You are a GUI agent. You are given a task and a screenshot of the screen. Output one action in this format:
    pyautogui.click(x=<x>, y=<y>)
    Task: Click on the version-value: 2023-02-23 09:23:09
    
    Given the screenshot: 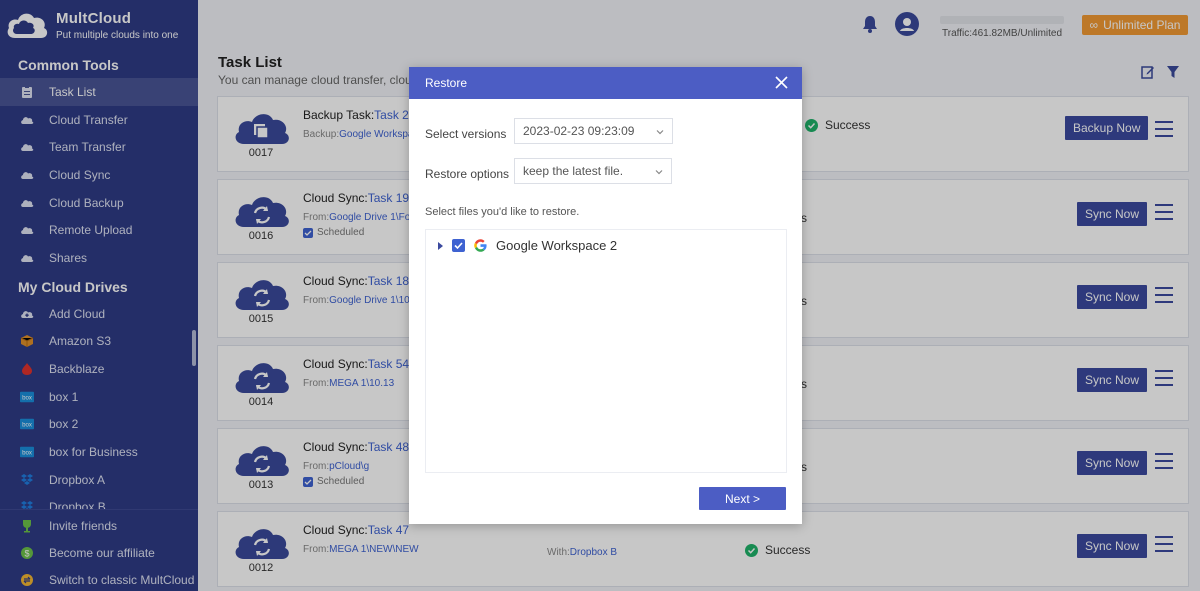 What is the action you would take?
    pyautogui.click(x=579, y=131)
    